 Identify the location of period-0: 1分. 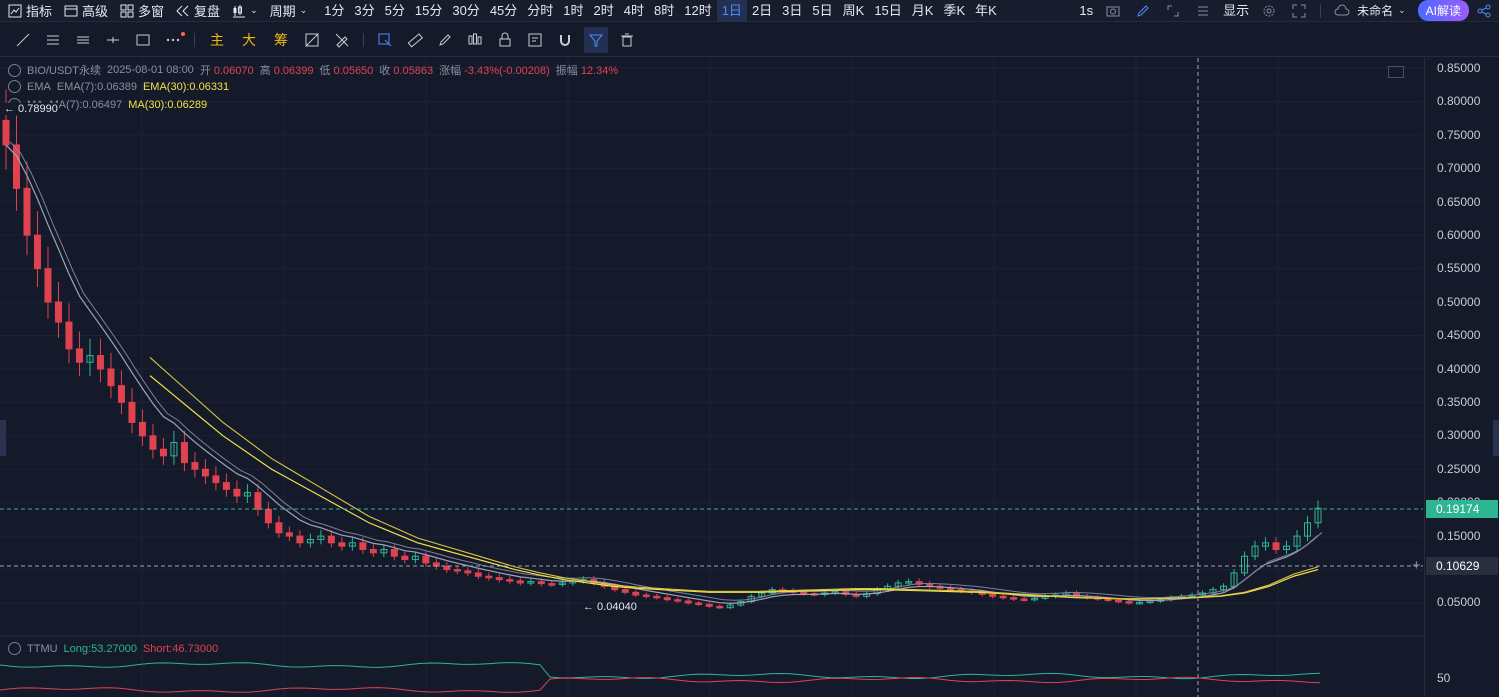
(334, 11).